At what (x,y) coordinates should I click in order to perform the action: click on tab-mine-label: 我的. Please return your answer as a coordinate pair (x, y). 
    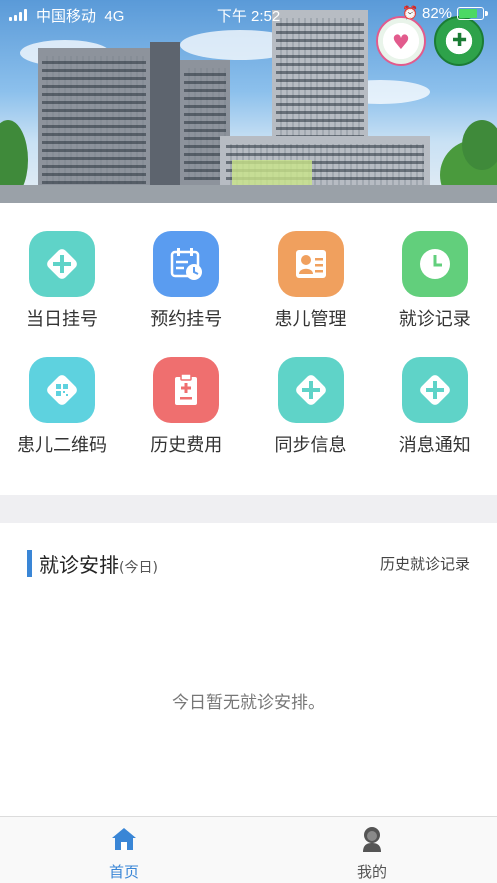
    Looking at the image, I should click on (371, 872).